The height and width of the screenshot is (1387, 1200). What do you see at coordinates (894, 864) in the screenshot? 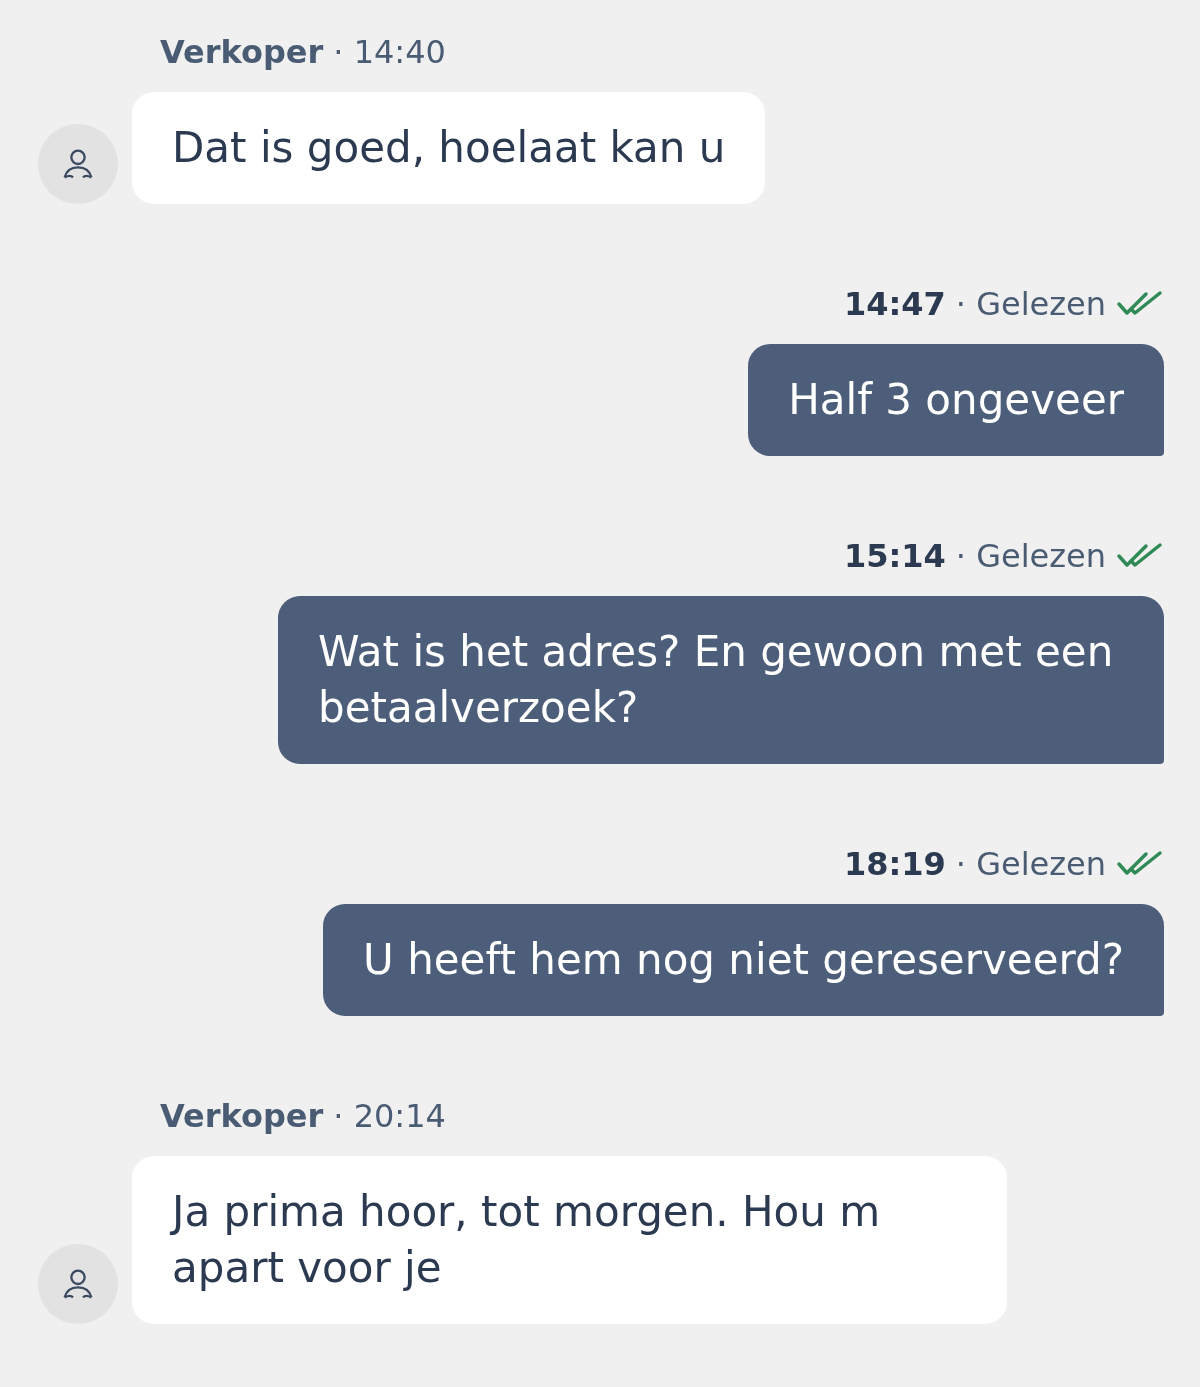
I see `message-time: 18:19` at bounding box center [894, 864].